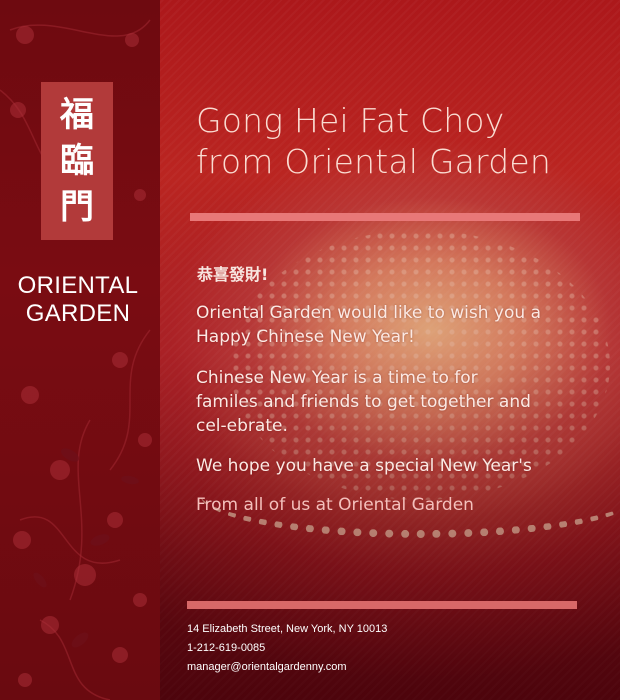 The image size is (620, 700). I want to click on greeting-paragraph: We hope you have a special New Year's, so click(364, 466).